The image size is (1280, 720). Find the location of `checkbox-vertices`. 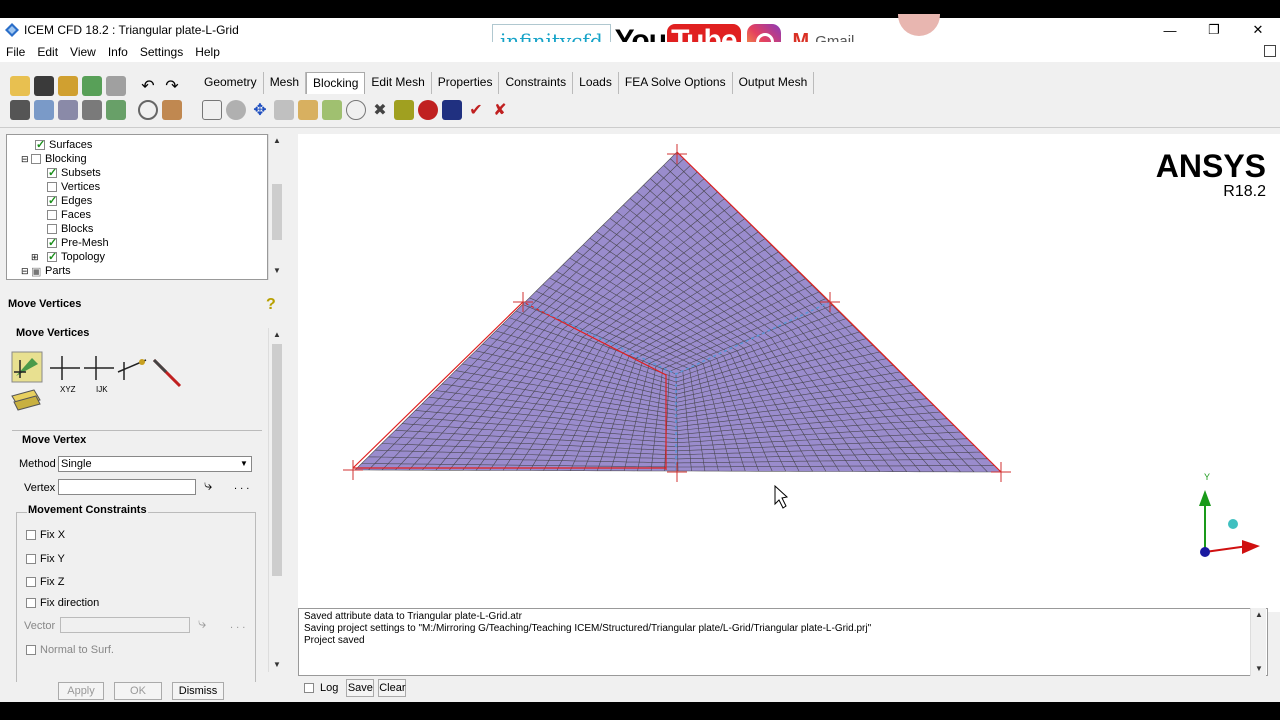

checkbox-vertices is located at coordinates (52, 187).